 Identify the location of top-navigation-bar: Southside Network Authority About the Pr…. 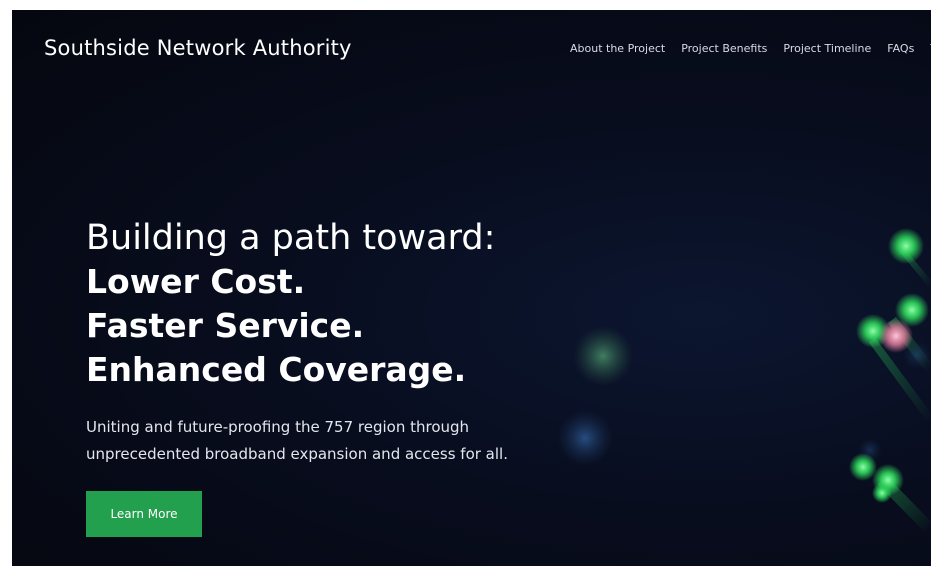
(471, 50).